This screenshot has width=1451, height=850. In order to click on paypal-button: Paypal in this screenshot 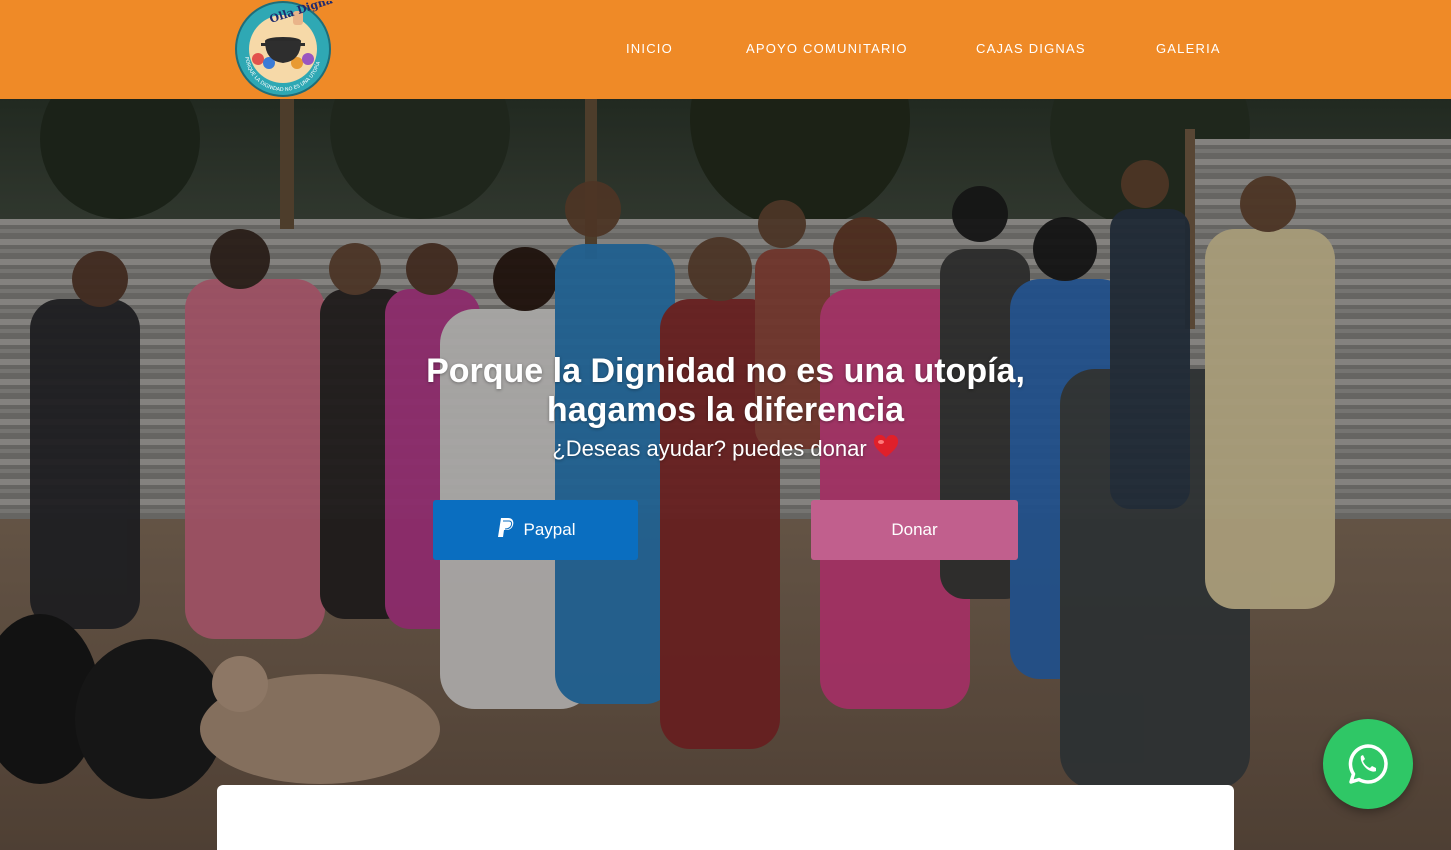, I will do `click(535, 530)`.